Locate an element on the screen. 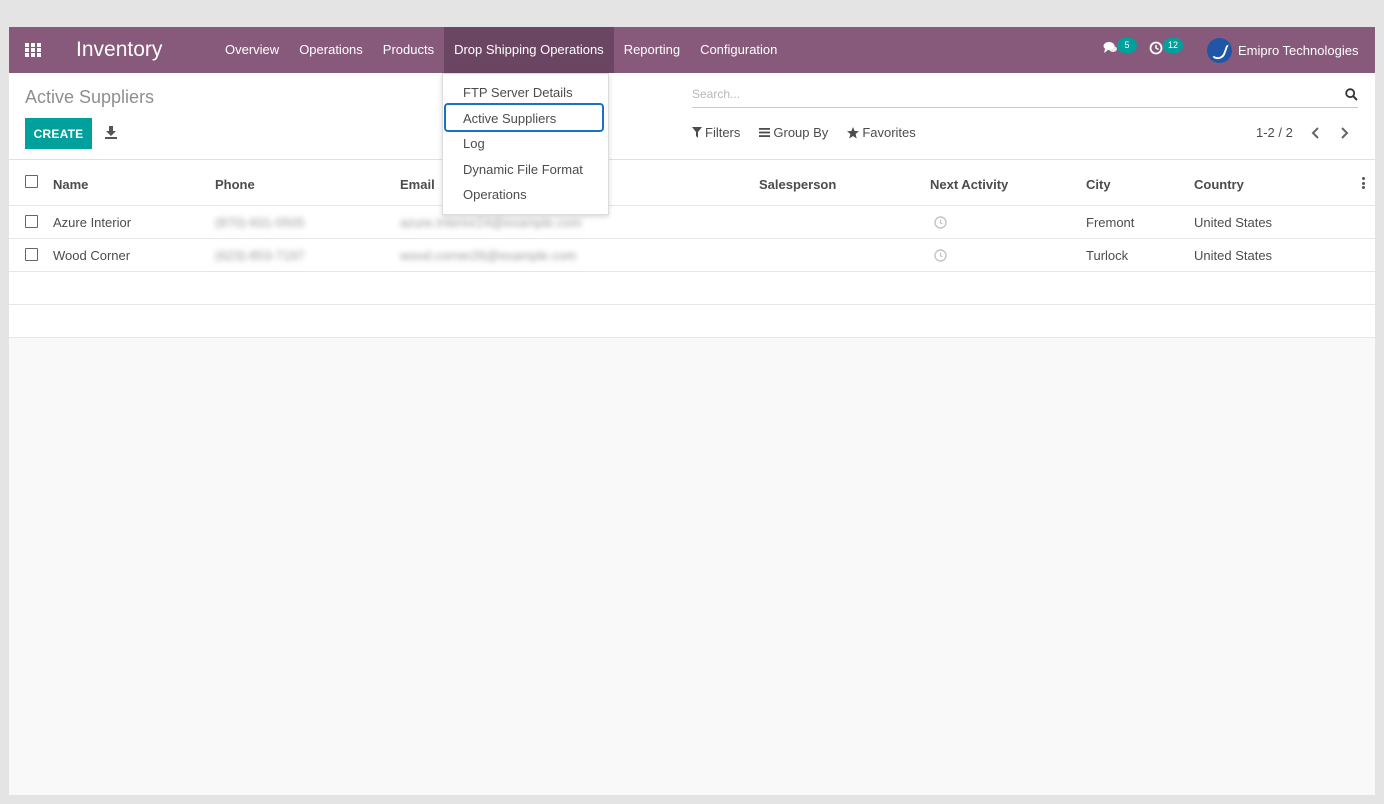 This screenshot has width=1384, height=804. cell-phone: (870)-931-0505 is located at coordinates (260, 222).